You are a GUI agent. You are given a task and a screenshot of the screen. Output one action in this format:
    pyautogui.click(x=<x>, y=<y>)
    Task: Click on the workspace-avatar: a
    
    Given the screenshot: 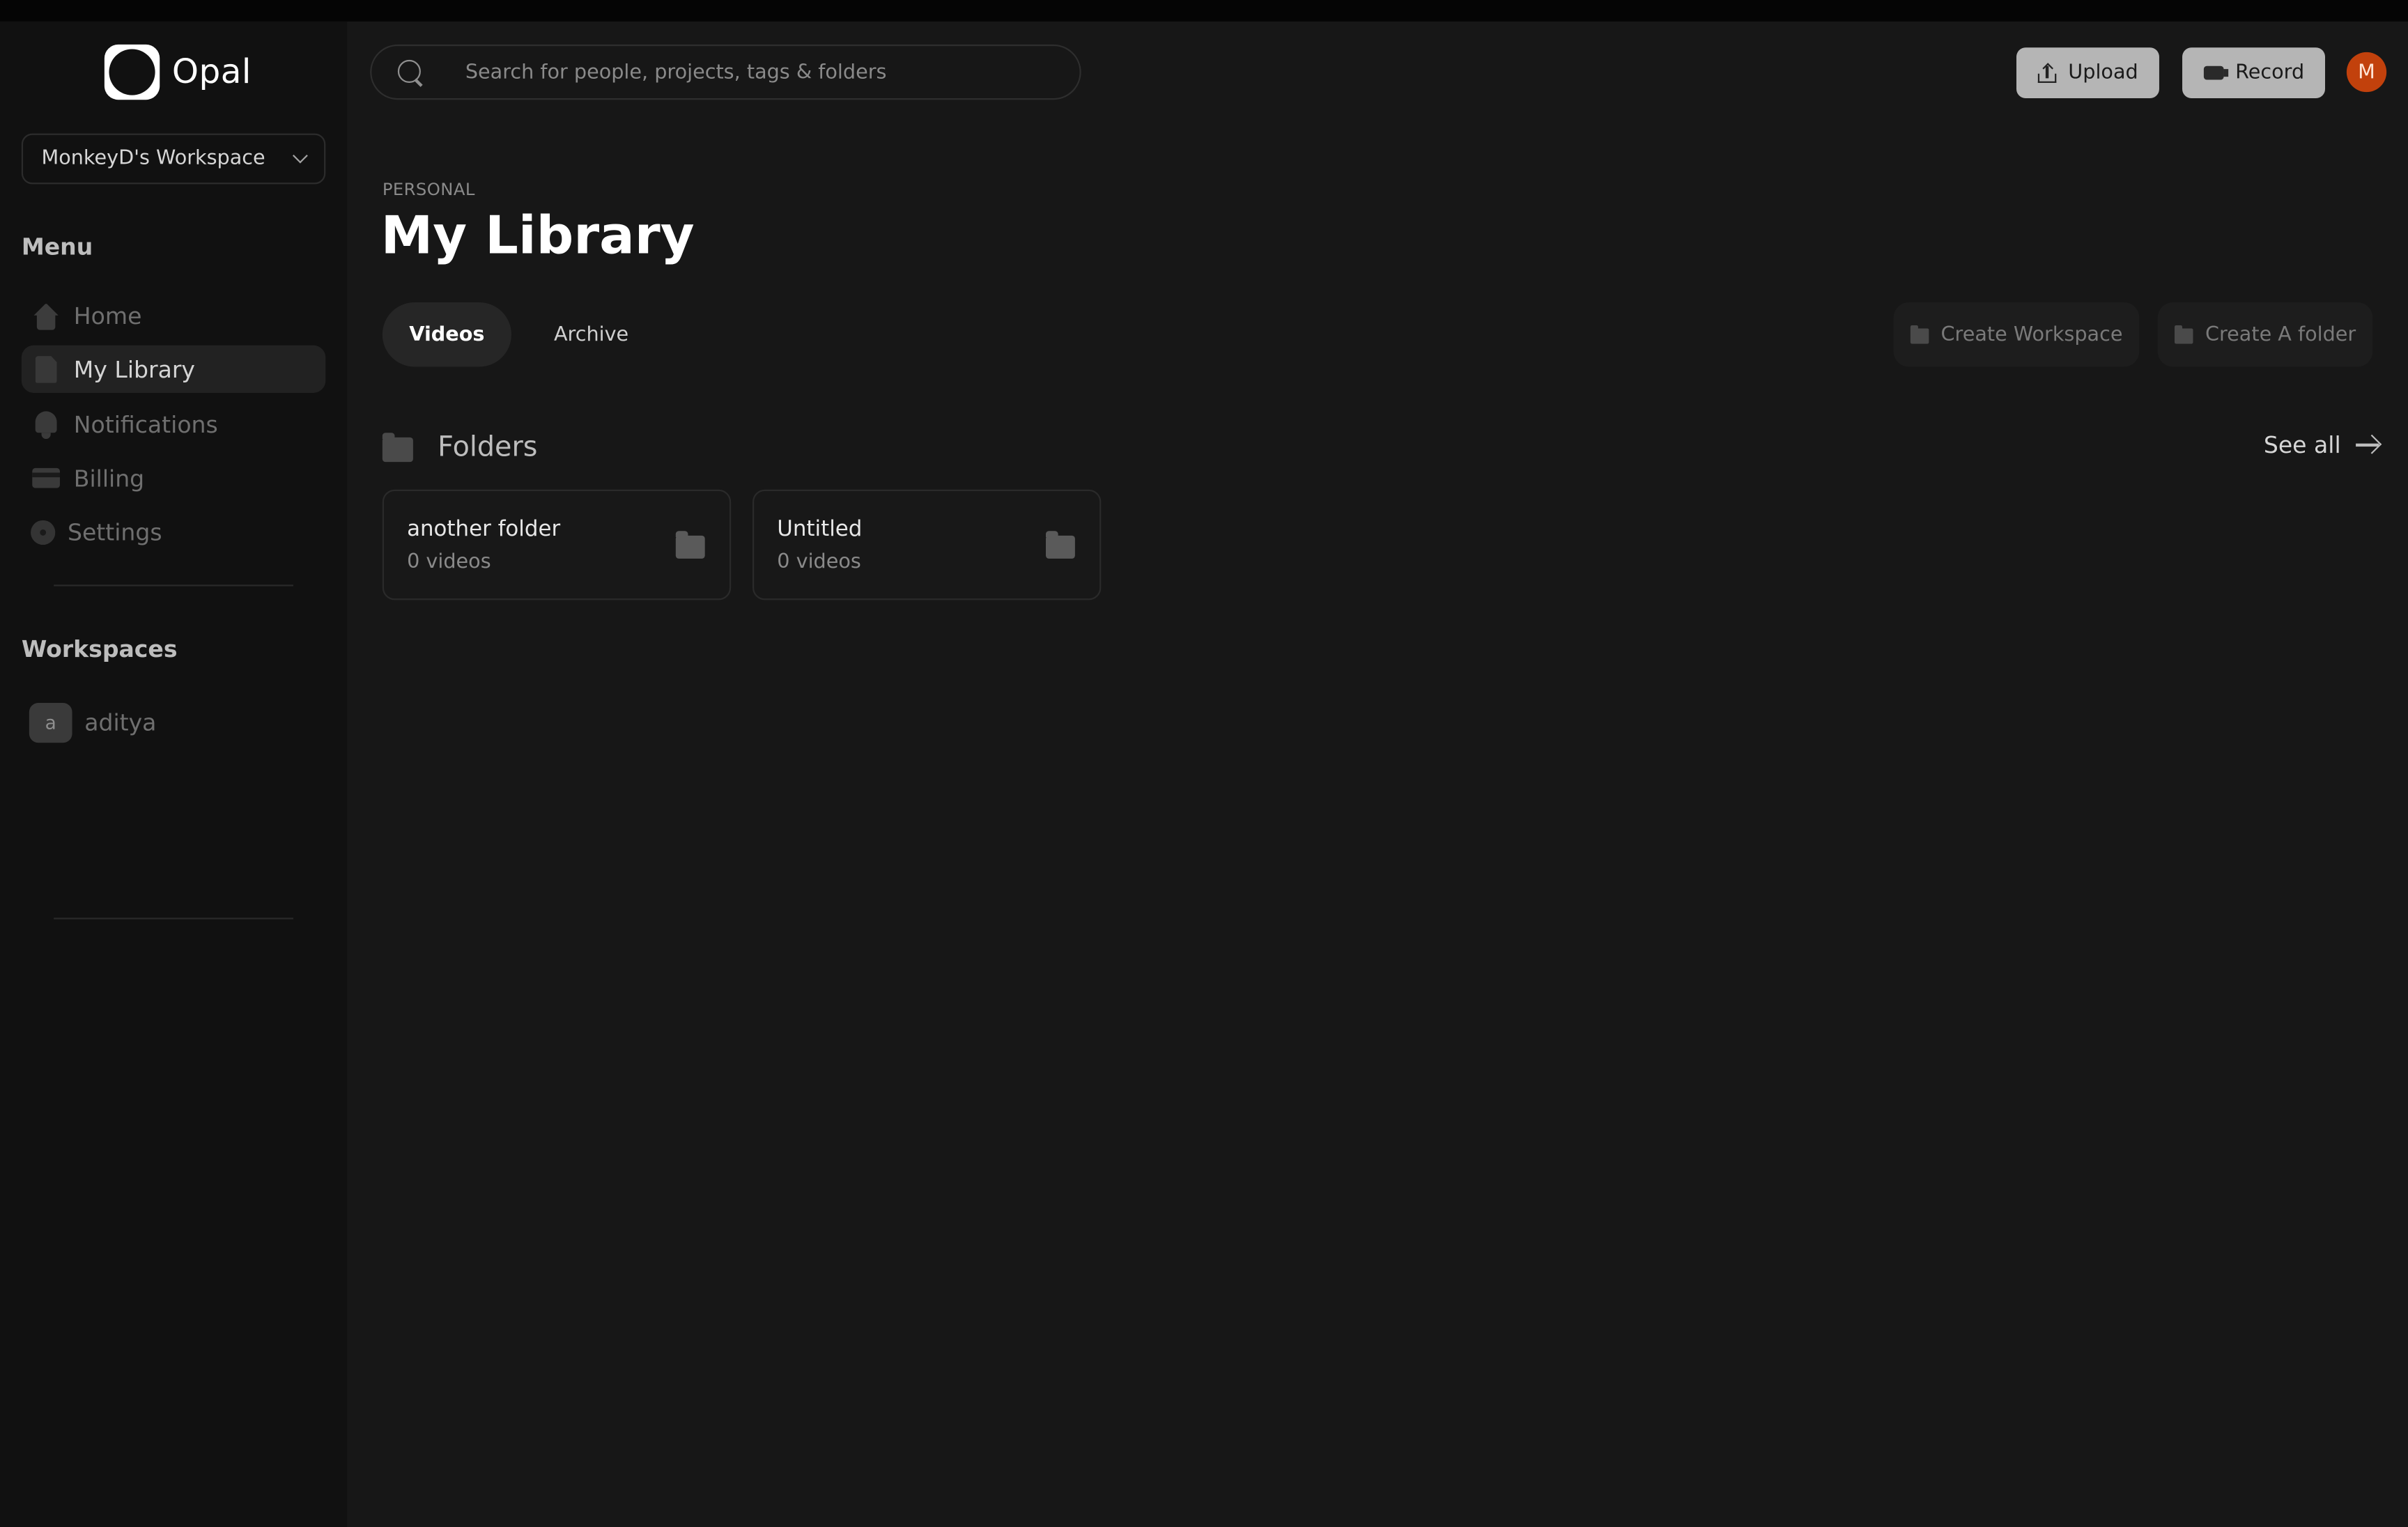 What is the action you would take?
    pyautogui.click(x=51, y=722)
    